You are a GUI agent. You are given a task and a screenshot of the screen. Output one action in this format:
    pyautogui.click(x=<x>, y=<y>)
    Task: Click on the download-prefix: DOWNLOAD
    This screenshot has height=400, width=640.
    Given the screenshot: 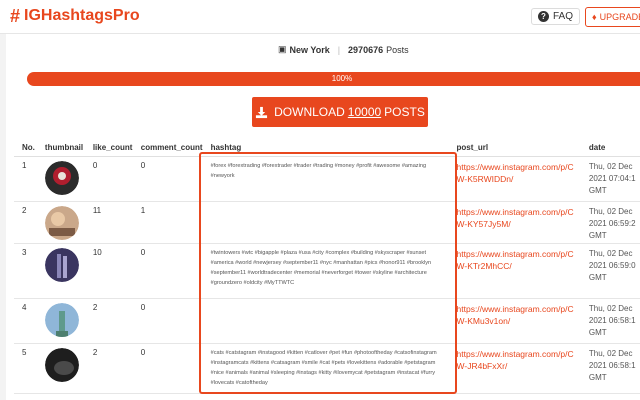 What is the action you would take?
    pyautogui.click(x=309, y=112)
    